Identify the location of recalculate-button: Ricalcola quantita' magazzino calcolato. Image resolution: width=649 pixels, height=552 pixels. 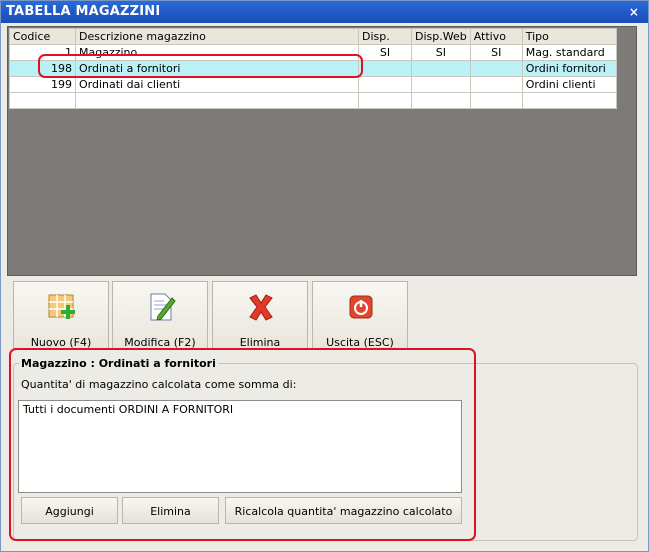
(343, 510).